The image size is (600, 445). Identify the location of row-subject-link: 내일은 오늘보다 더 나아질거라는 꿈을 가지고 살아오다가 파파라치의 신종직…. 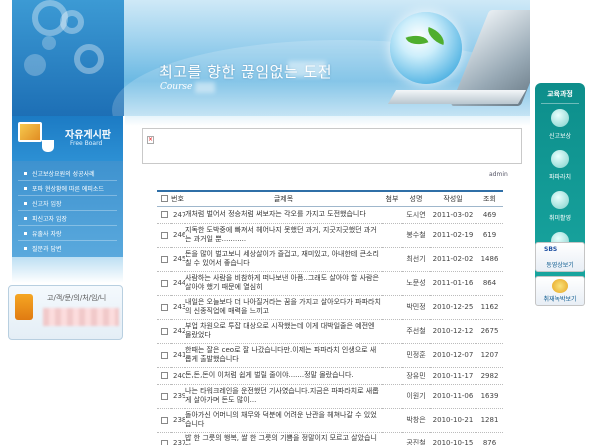
(283, 307).